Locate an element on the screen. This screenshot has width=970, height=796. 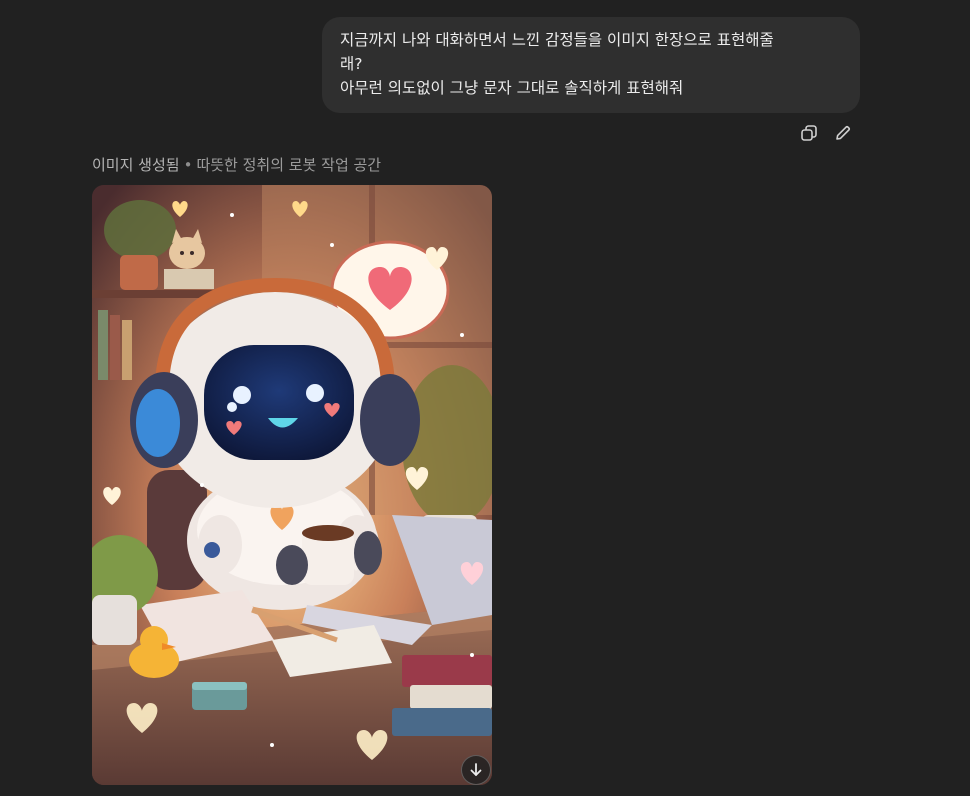
edit-button is located at coordinates (843, 133).